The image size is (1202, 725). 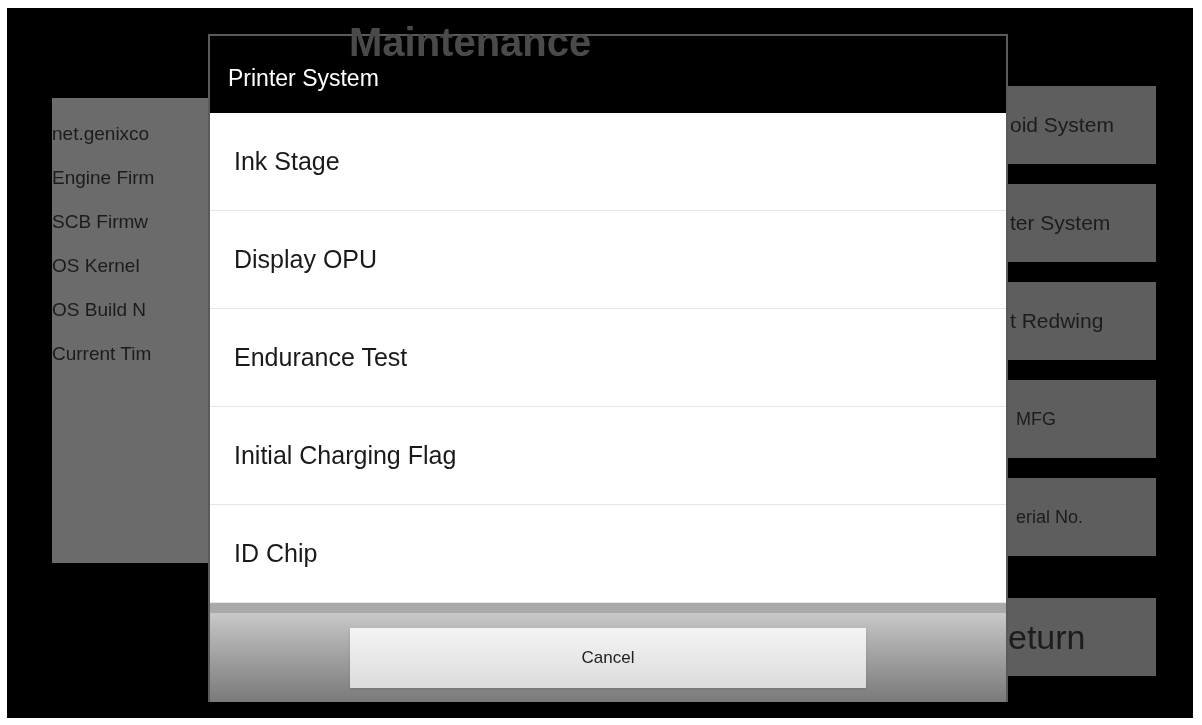 I want to click on info-line: OS Kernel, so click(x=96, y=266).